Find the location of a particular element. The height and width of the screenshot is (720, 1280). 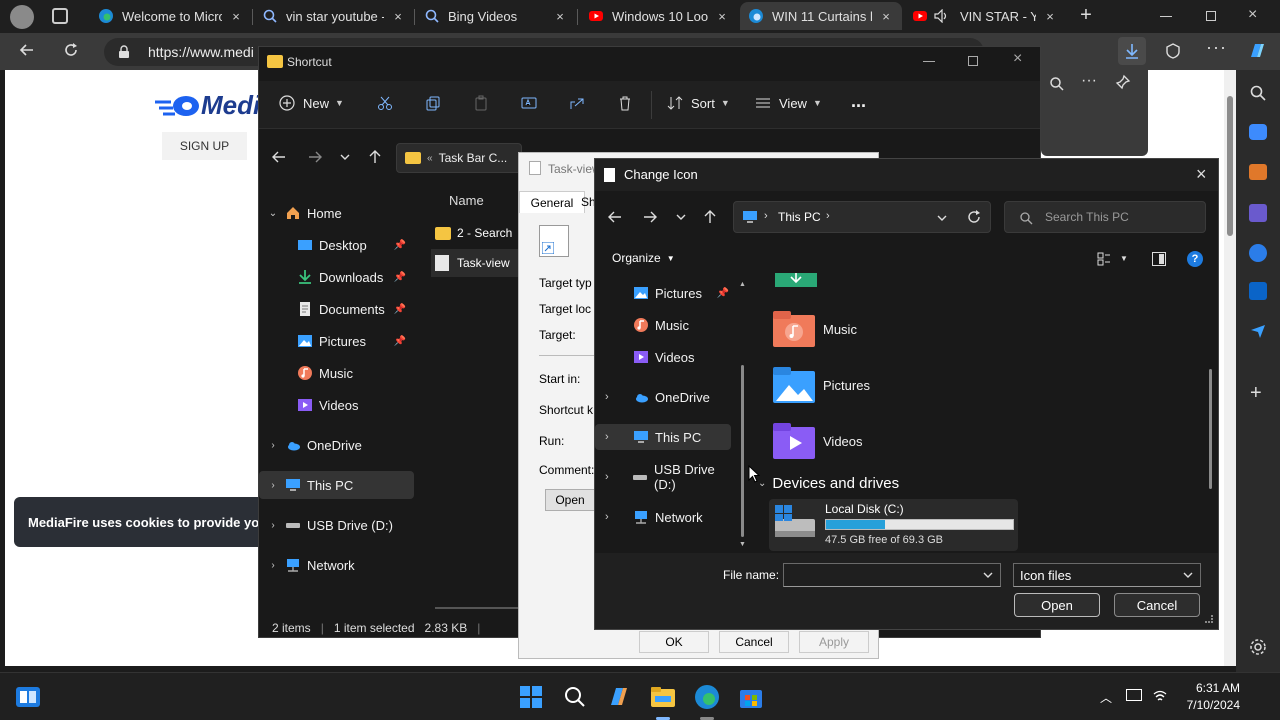

paste-icon is located at coordinates (481, 103).